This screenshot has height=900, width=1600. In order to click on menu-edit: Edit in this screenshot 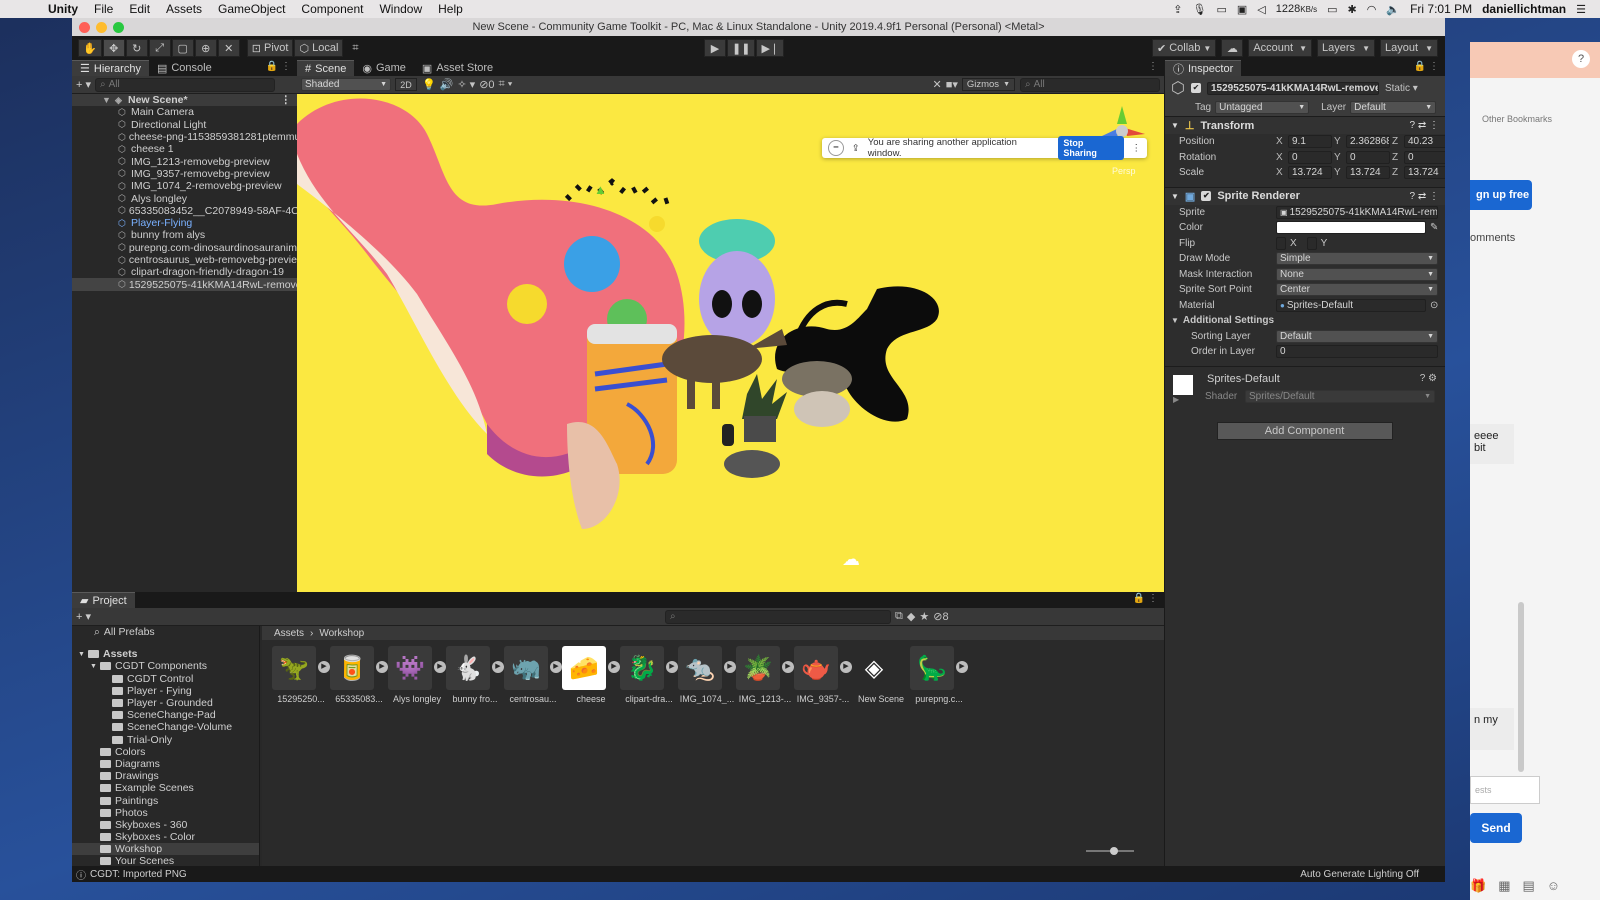, I will do `click(139, 9)`.